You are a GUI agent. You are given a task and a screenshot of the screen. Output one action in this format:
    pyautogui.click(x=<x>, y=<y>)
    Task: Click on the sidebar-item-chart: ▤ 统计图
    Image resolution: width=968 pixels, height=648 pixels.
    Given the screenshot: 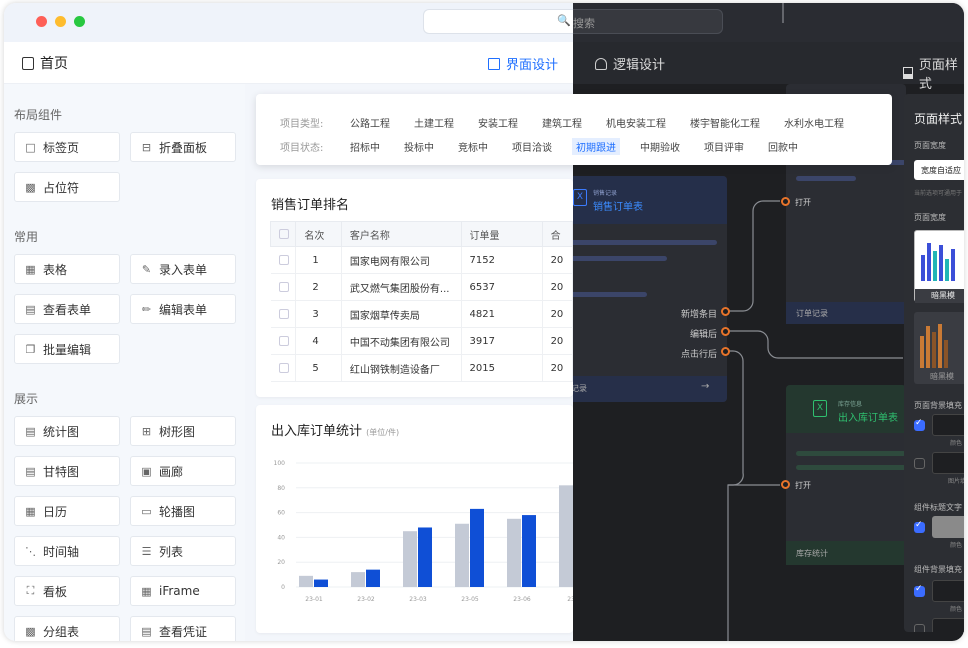 What is the action you would take?
    pyautogui.click(x=67, y=431)
    